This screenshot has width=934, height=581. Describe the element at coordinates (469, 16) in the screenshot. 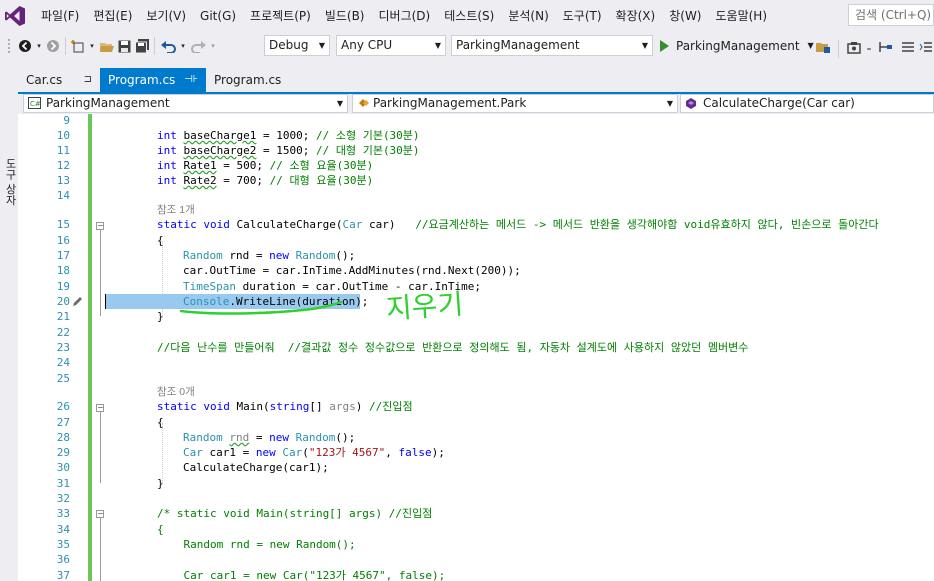

I see `menu-test: 테스트(S)` at that location.